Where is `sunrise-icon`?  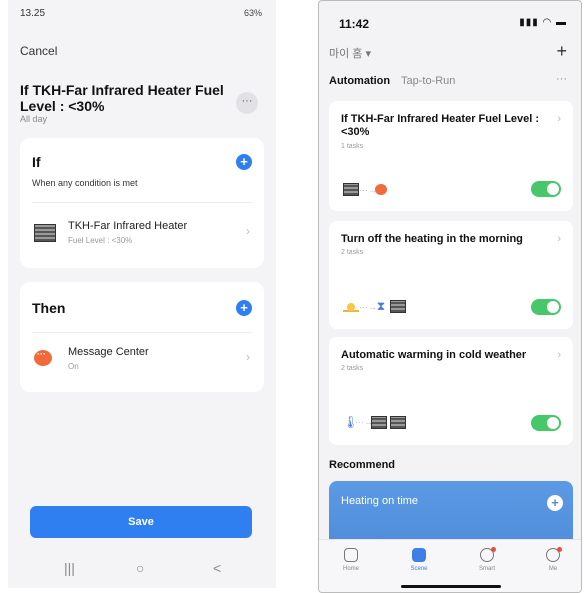 sunrise-icon is located at coordinates (351, 307).